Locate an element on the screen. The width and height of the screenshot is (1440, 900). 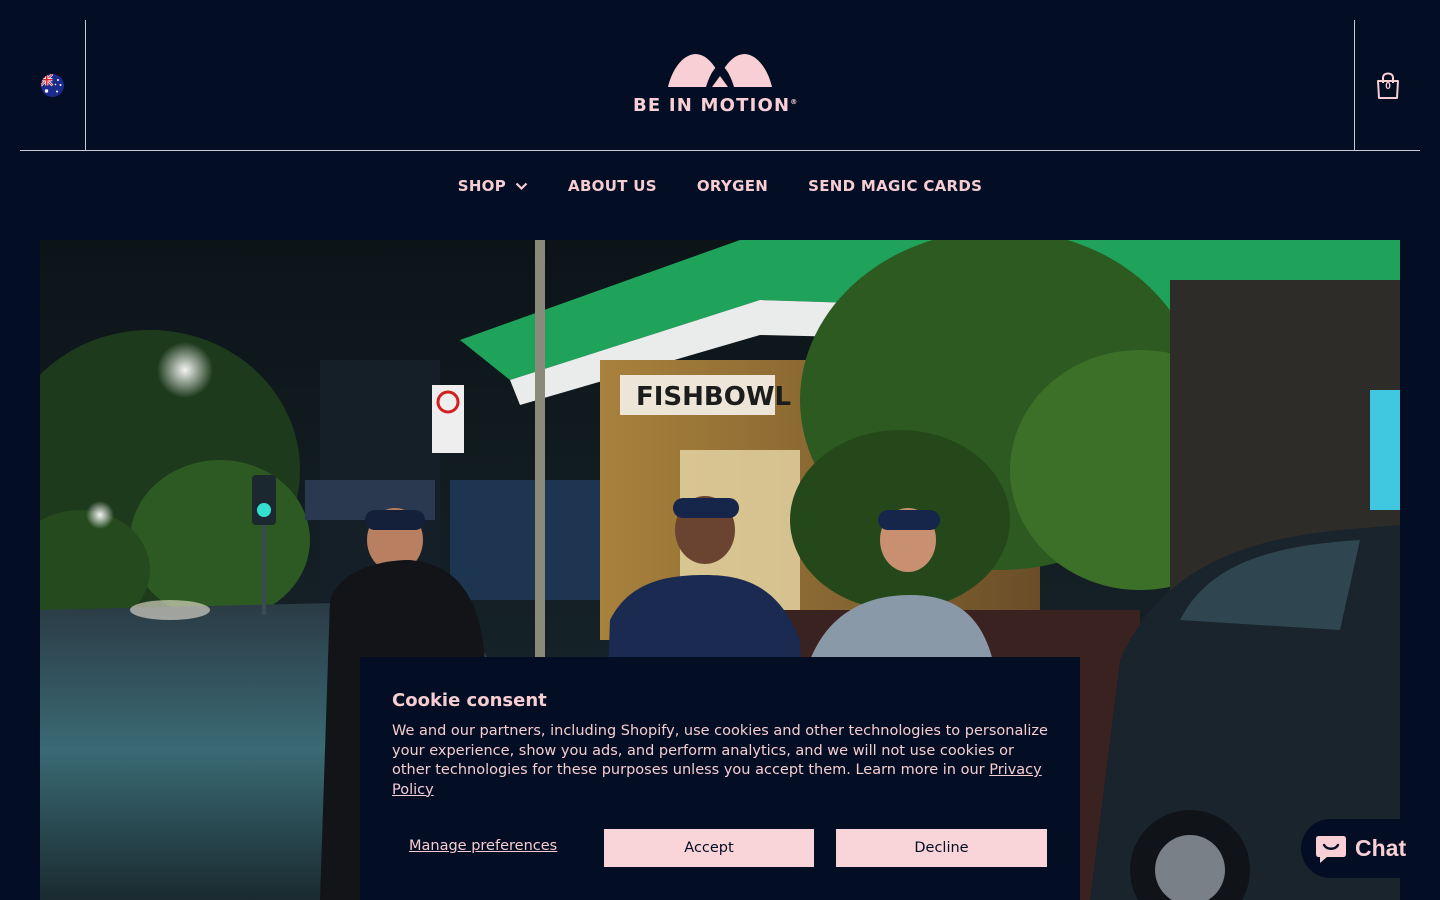
nav-item-send-magic-cards: SEND MAGIC CARDS is located at coordinates (895, 186).